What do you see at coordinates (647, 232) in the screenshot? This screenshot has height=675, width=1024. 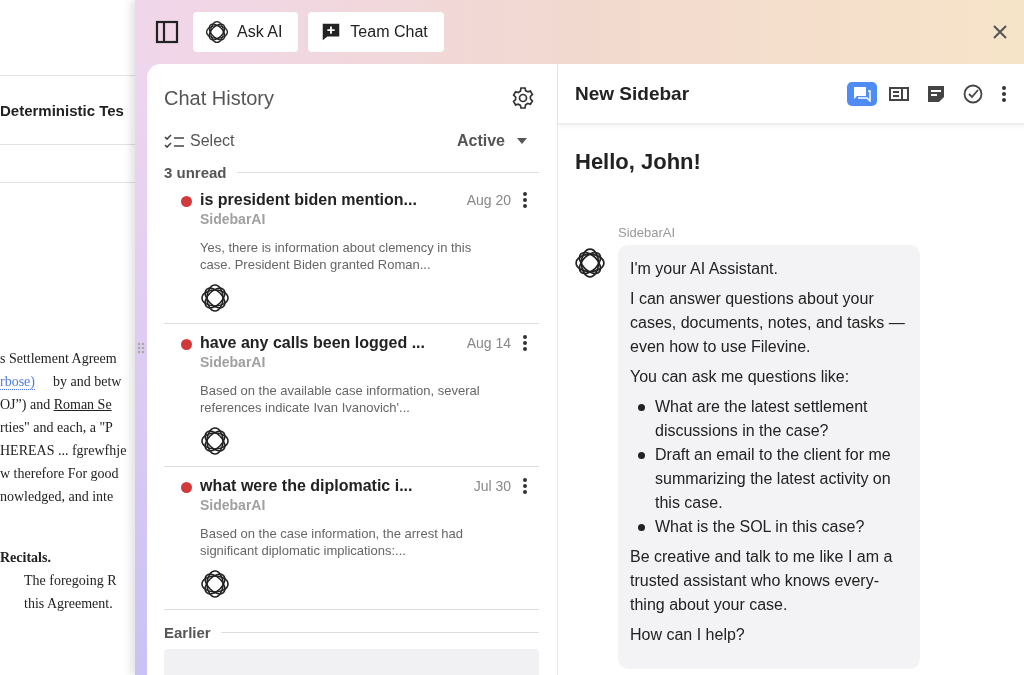 I see `message-sender: SidebarAI` at bounding box center [647, 232].